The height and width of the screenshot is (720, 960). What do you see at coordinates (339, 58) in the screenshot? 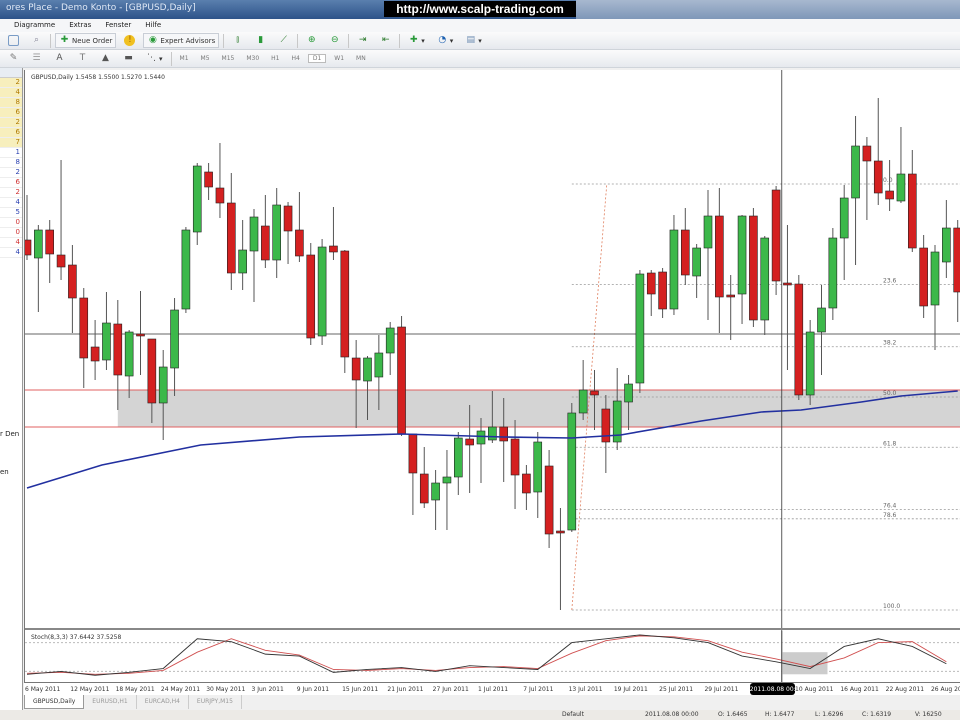
I see `tf-w1: W1` at bounding box center [339, 58].